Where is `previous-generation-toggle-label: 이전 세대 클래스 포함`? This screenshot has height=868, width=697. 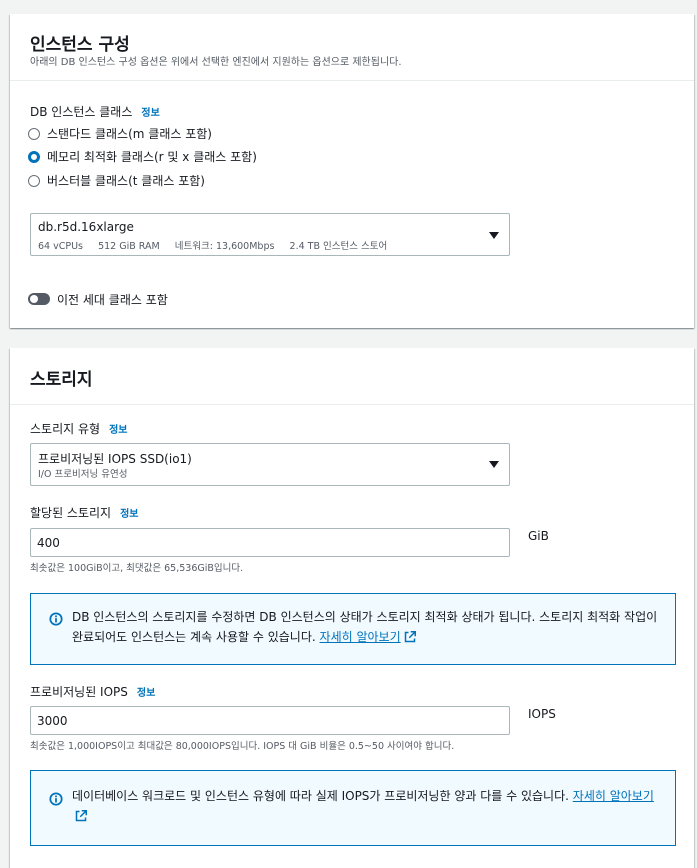
previous-generation-toggle-label: 이전 세대 클래스 포함 is located at coordinates (112, 300).